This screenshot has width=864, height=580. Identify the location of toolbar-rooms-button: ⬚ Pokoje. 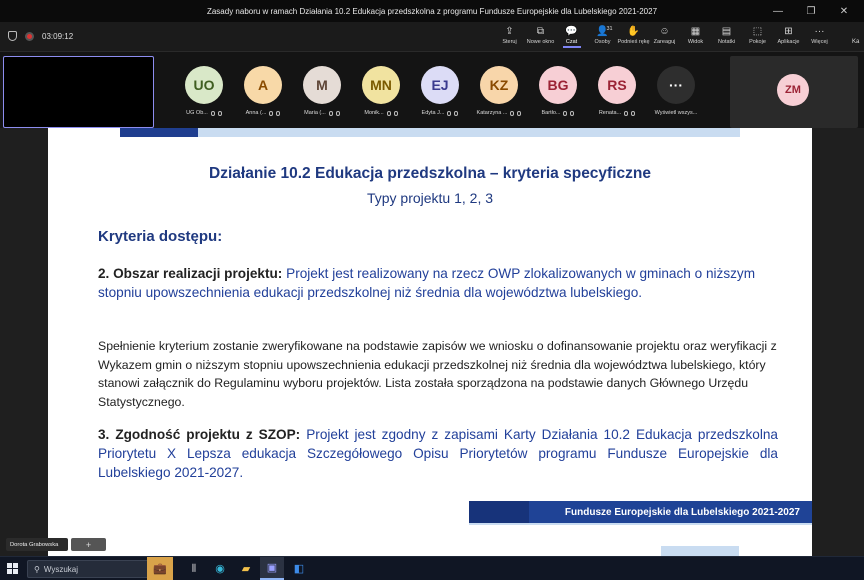
(757, 38).